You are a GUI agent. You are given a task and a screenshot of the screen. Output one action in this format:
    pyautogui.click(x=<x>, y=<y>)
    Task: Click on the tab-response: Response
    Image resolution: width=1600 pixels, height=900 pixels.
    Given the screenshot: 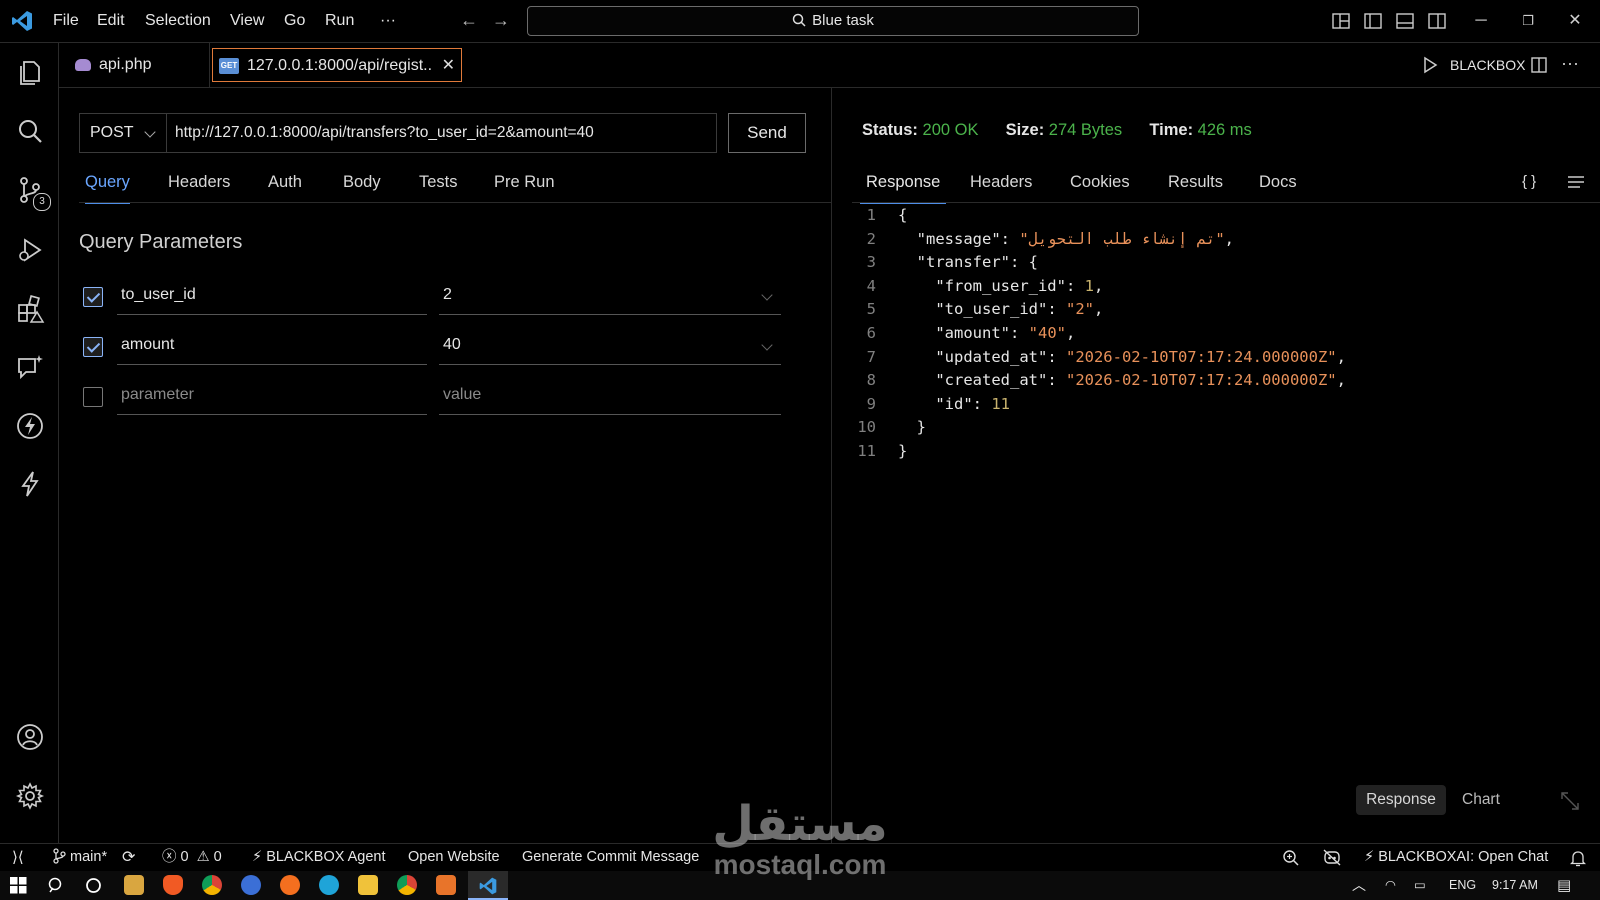 What is the action you would take?
    pyautogui.click(x=903, y=186)
    